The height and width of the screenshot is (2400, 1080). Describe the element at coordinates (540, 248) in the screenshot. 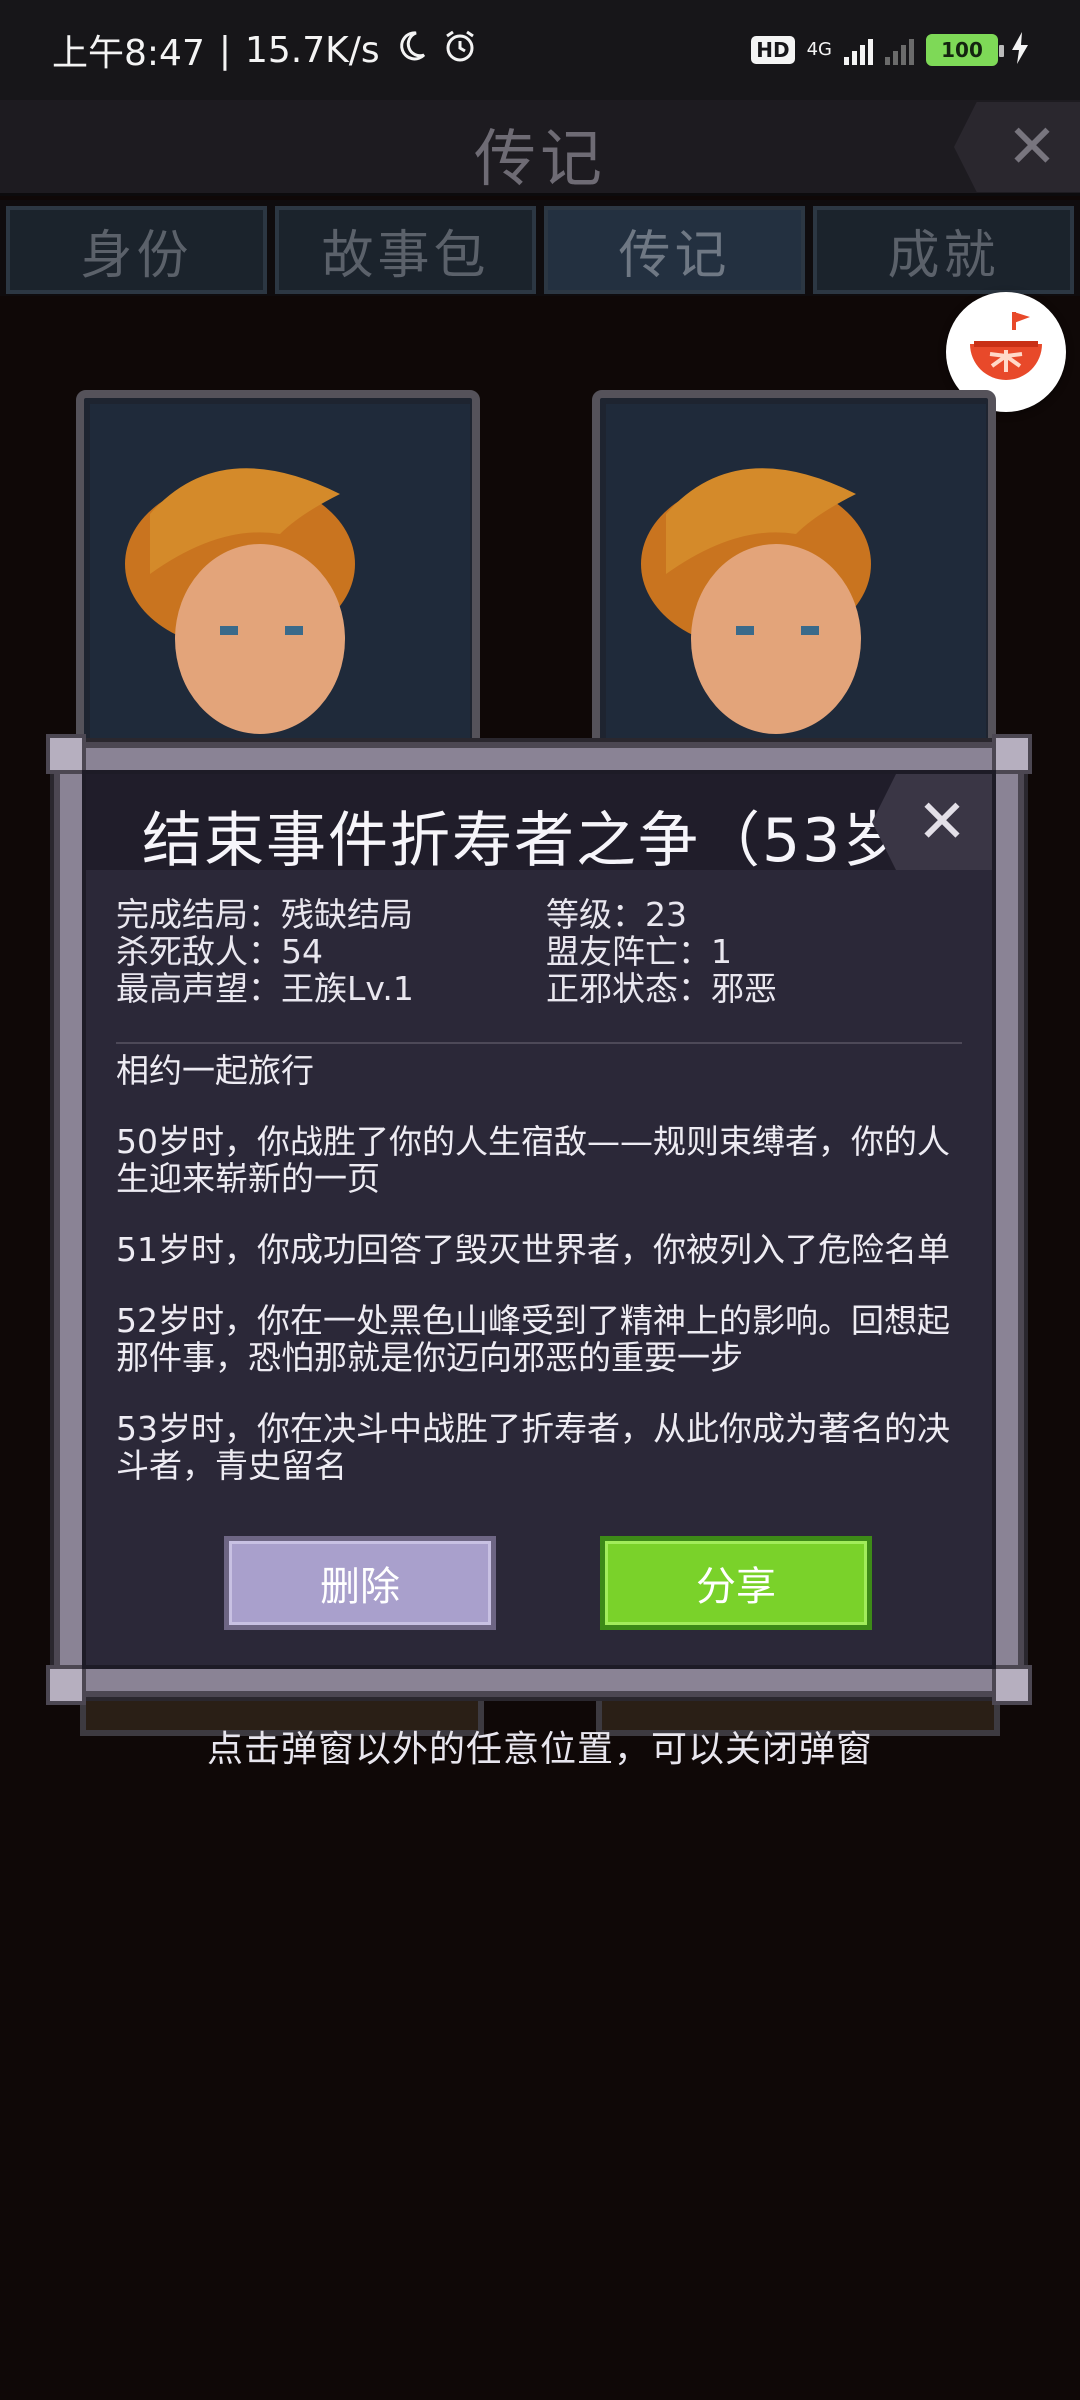

I see `tab-bar: 身份 故事包 传记 成就` at that location.